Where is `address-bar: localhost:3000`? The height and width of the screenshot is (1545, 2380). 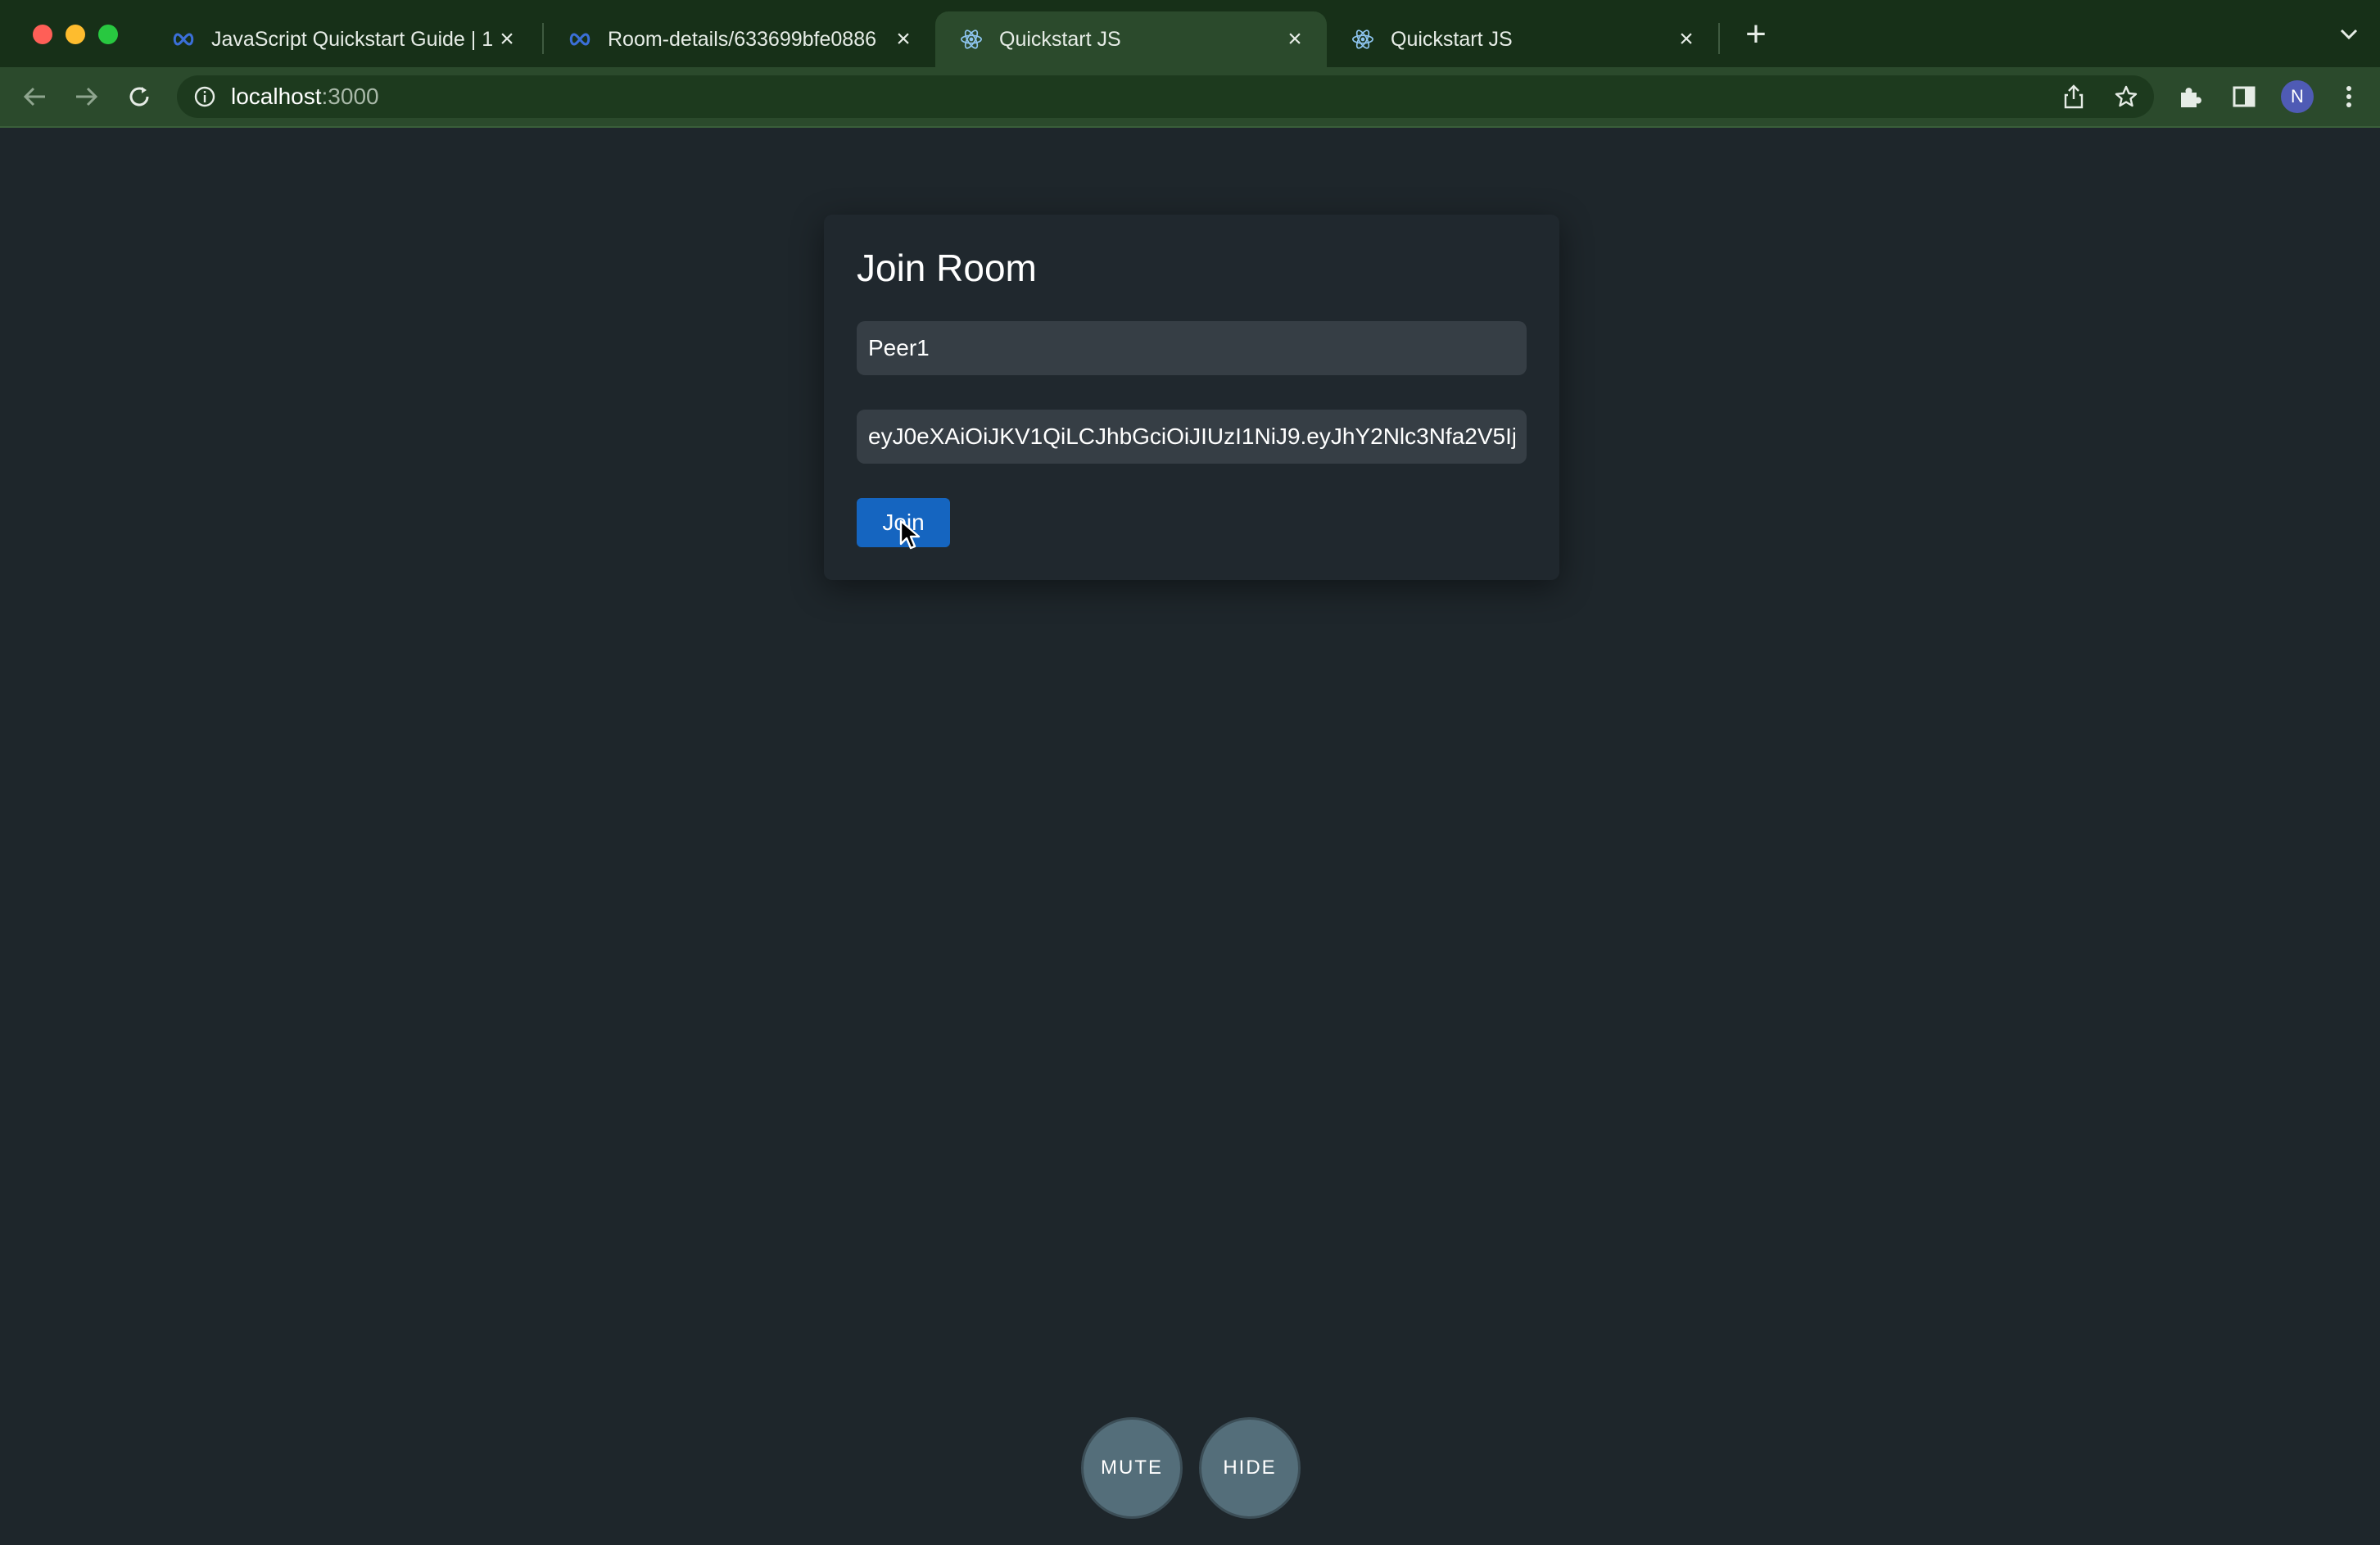 address-bar: localhost:3000 is located at coordinates (1166, 96).